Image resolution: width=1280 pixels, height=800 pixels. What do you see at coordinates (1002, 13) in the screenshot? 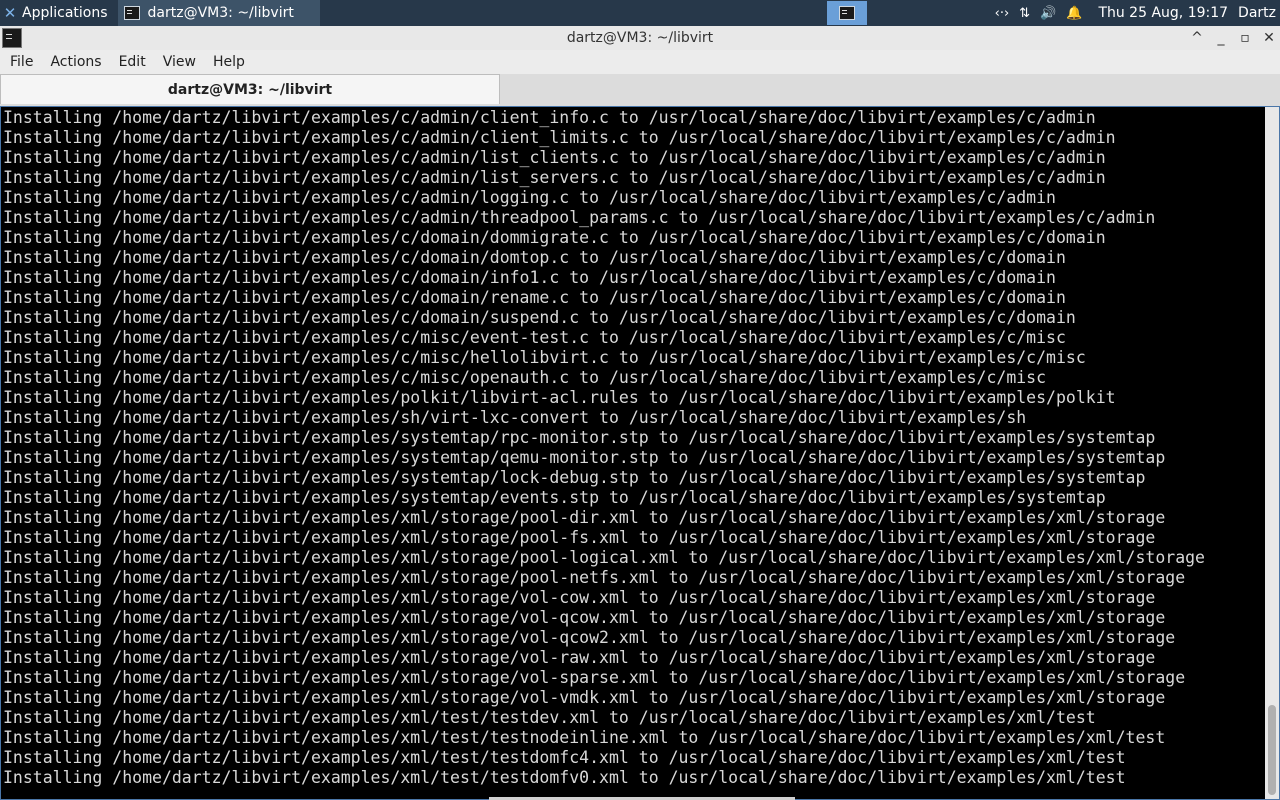
I see `network-icon: ‹·›` at bounding box center [1002, 13].